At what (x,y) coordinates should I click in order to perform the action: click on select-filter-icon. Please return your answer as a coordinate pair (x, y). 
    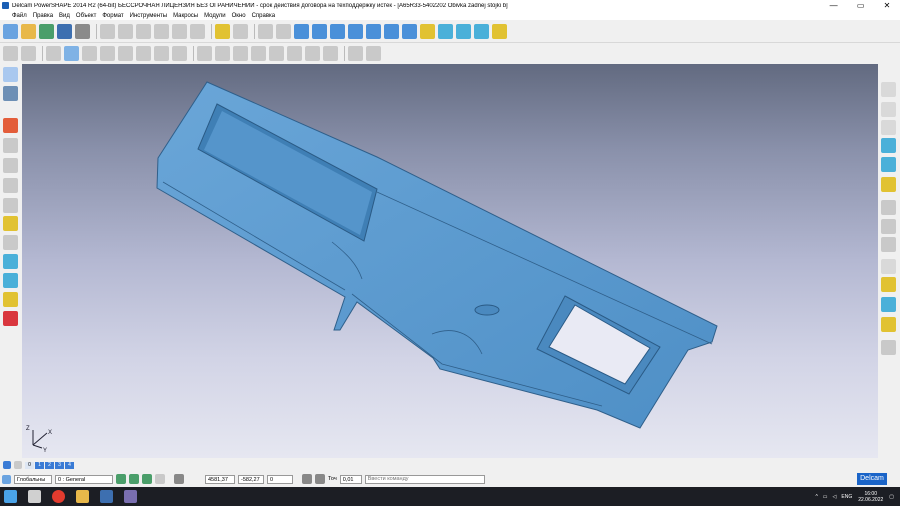
    Looking at the image, I should click on (481, 31).